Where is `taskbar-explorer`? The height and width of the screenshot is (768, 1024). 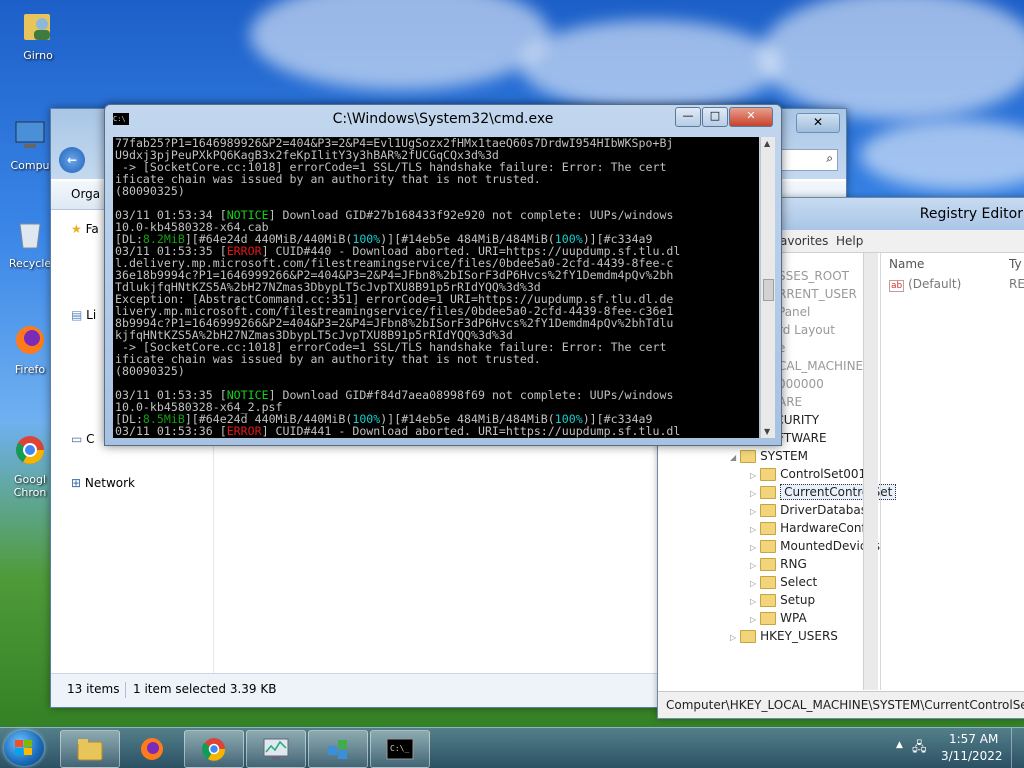 taskbar-explorer is located at coordinates (90, 749).